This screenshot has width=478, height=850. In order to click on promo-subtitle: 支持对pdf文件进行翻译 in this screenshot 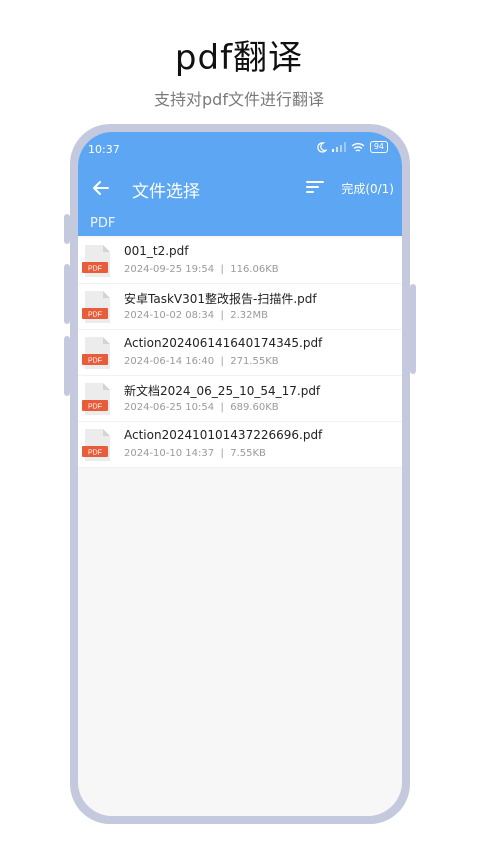, I will do `click(239, 99)`.